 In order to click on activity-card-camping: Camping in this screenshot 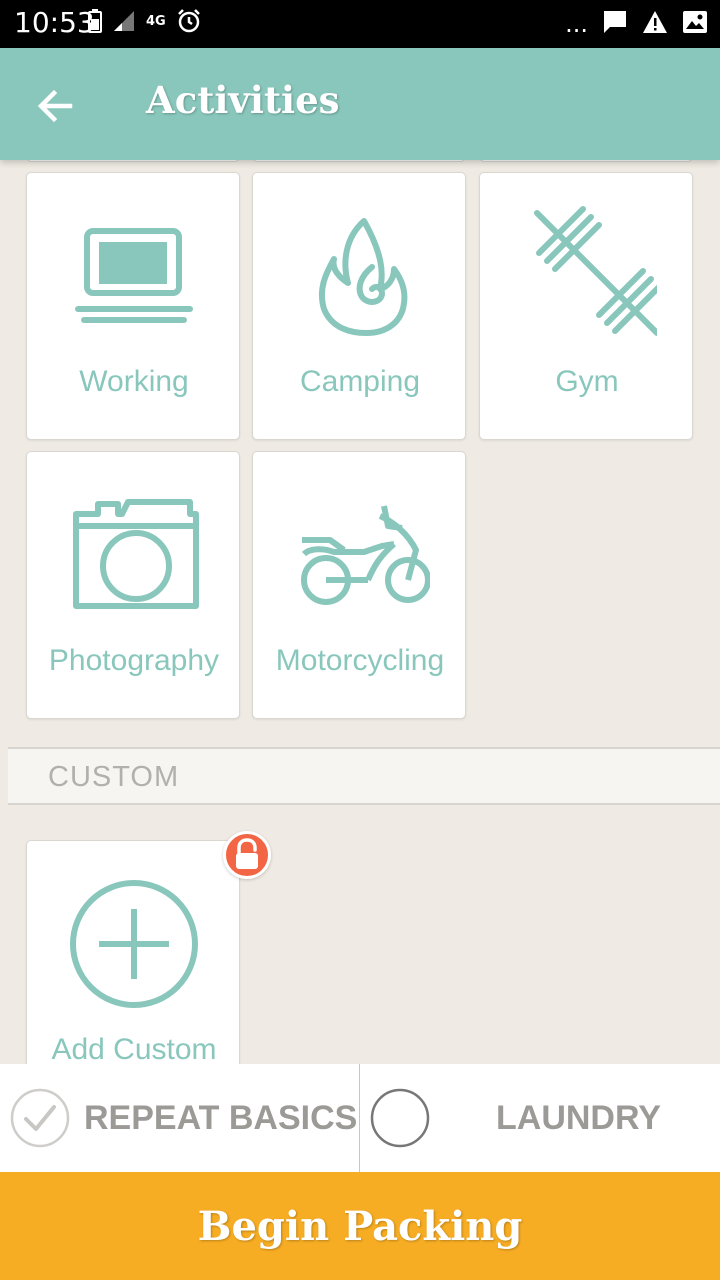, I will do `click(359, 306)`.